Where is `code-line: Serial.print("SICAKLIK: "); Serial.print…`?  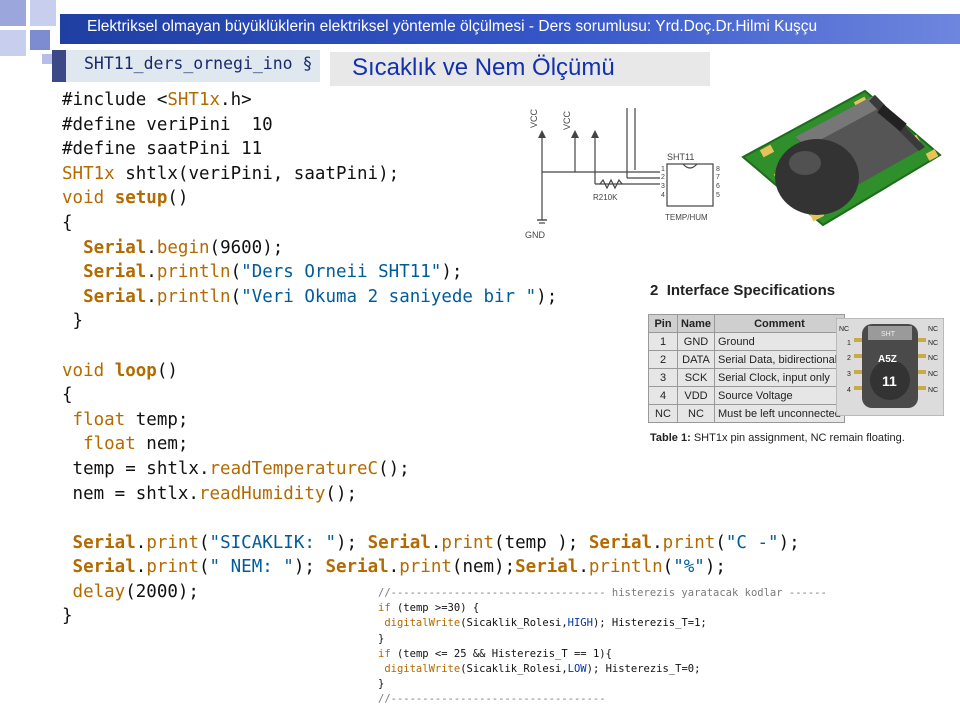
code-line: Serial.print("SICAKLIK: "); Serial.print… is located at coordinates (431, 542).